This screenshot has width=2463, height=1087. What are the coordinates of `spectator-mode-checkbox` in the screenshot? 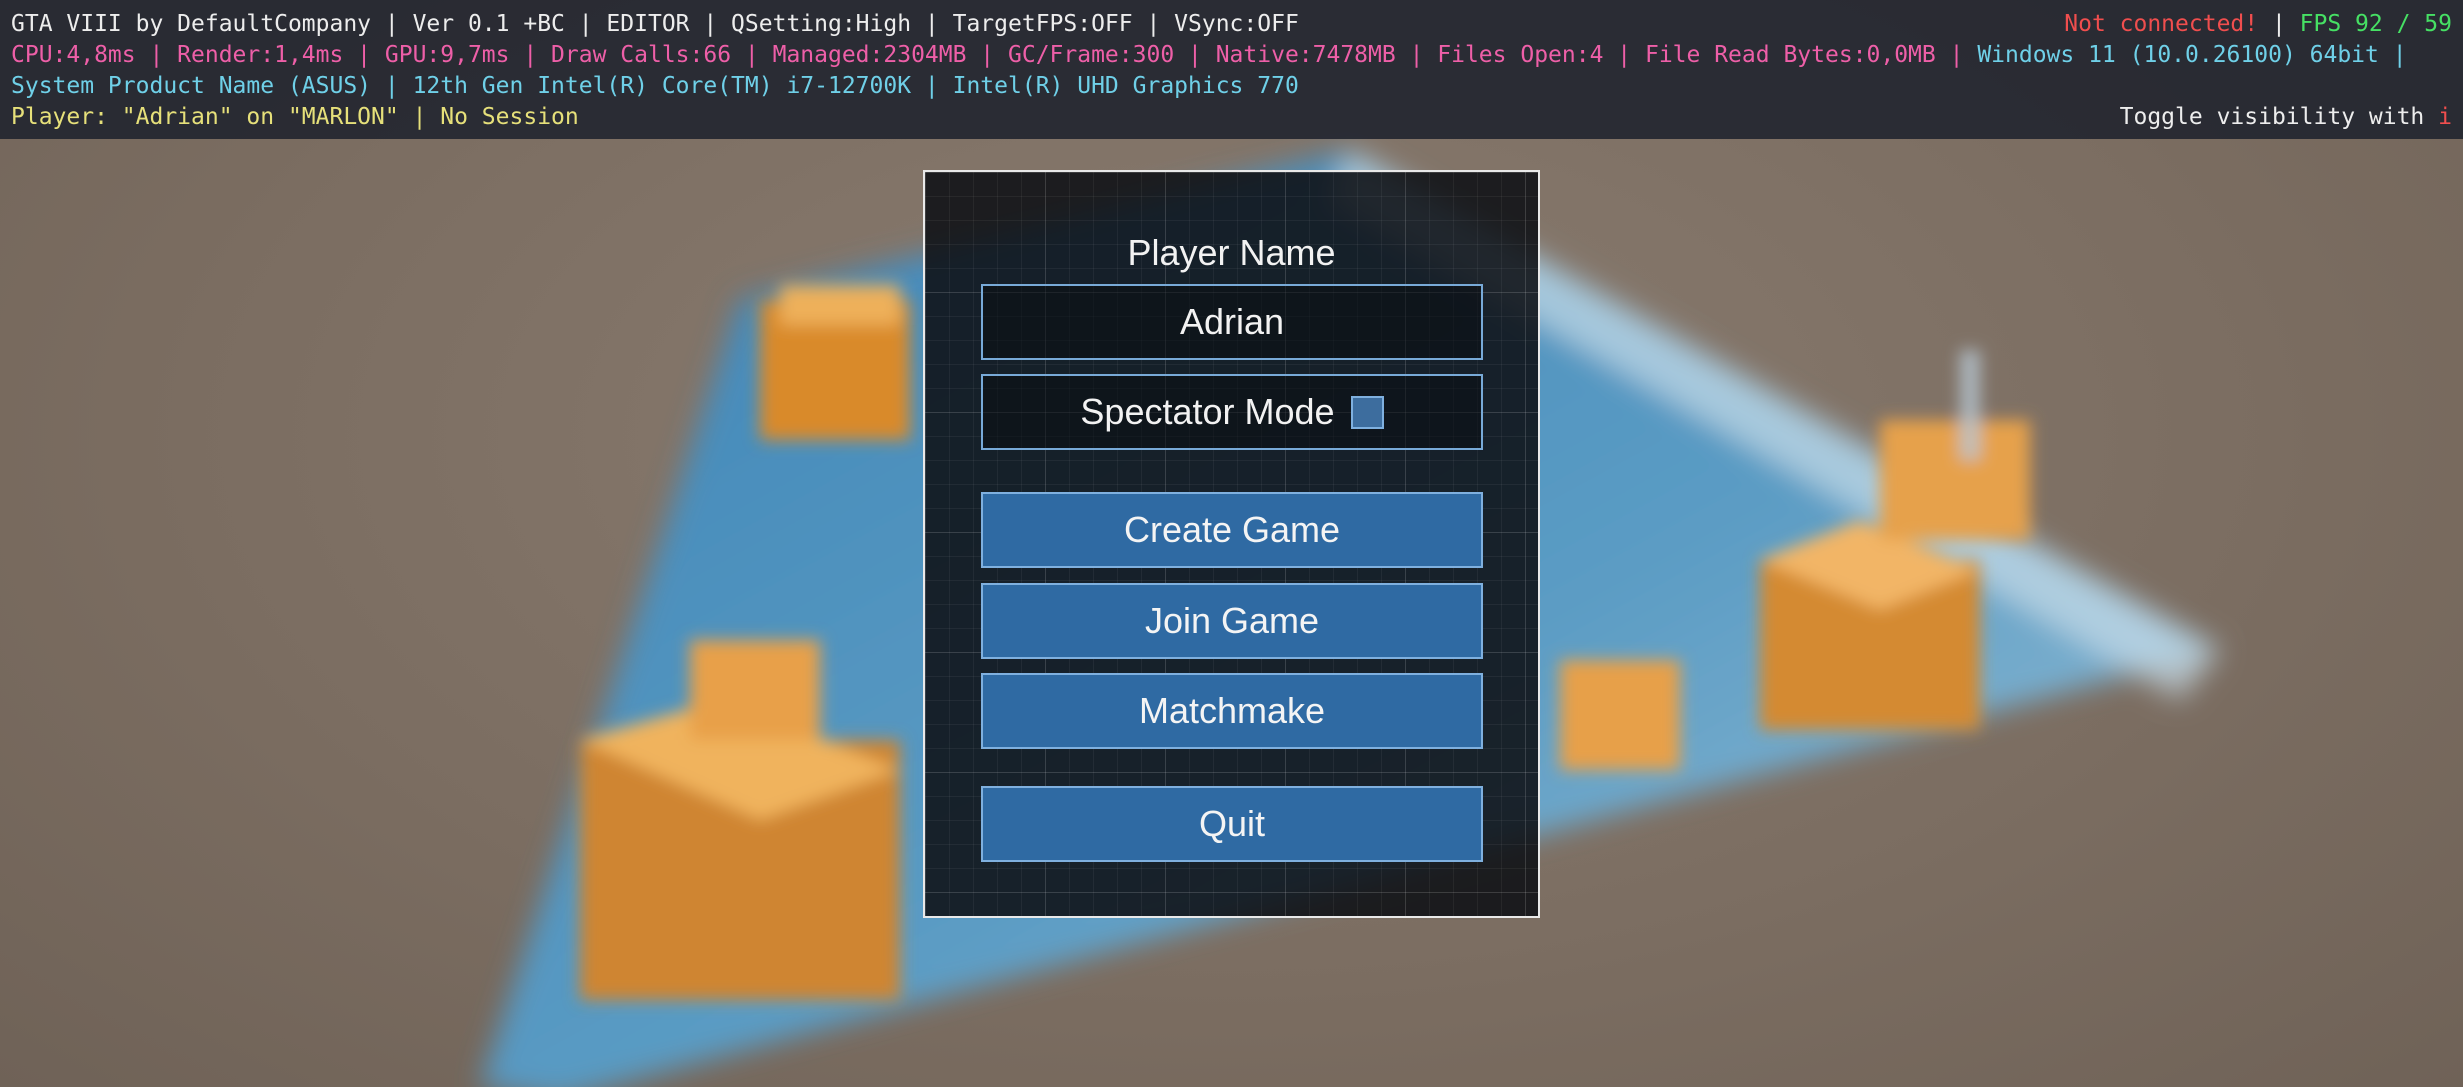 It's located at (1367, 412).